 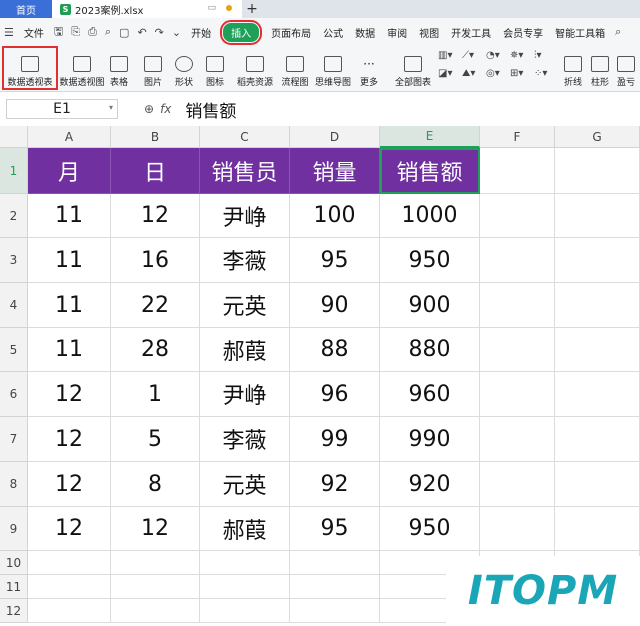 I want to click on cell-a9: 12, so click(x=69, y=529).